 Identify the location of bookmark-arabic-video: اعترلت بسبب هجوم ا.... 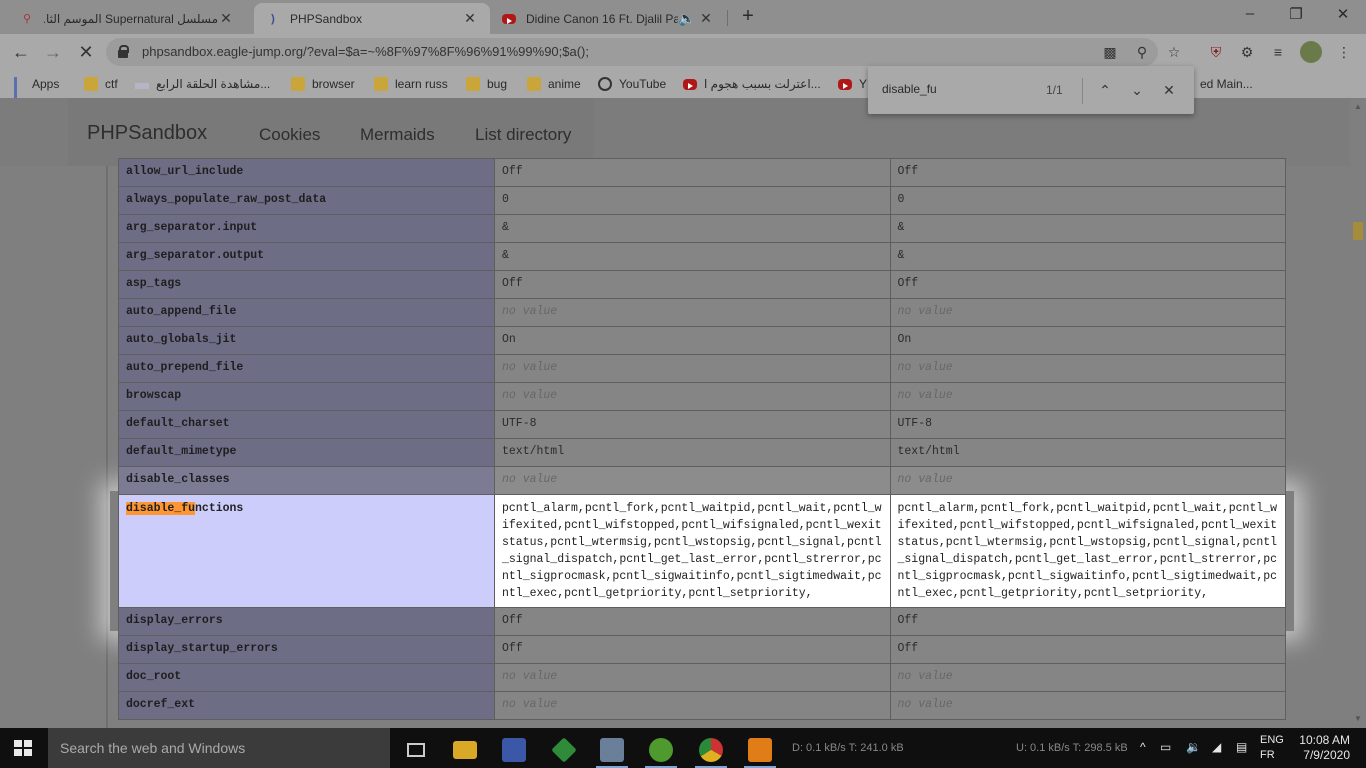
(752, 84).